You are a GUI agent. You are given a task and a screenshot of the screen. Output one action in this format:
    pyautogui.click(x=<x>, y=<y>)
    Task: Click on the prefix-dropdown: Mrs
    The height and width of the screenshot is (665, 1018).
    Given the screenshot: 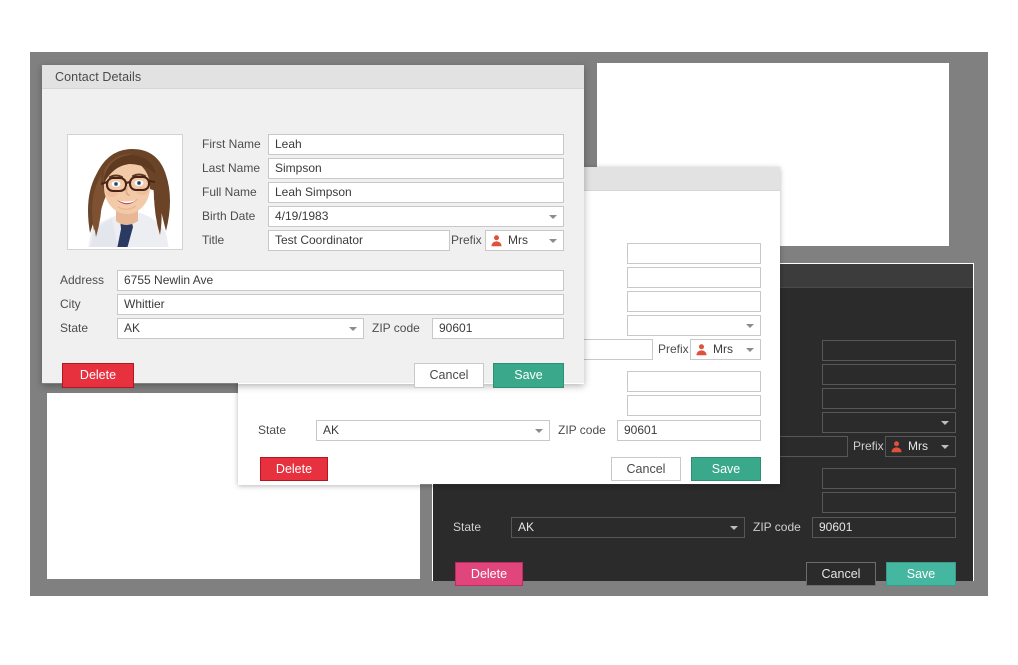 What is the action you would take?
    pyautogui.click(x=524, y=240)
    